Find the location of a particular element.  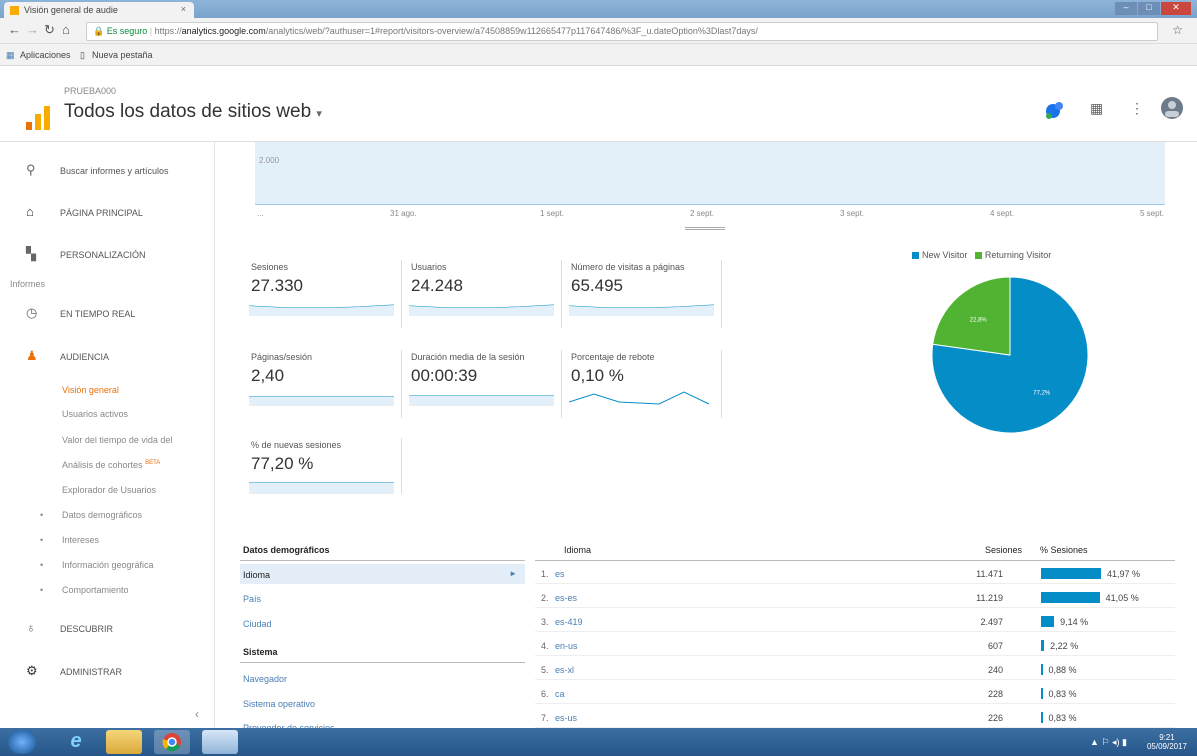

sidebar-sub-lifetime-value: Valor del tiempo de vida del is located at coordinates (117, 440).